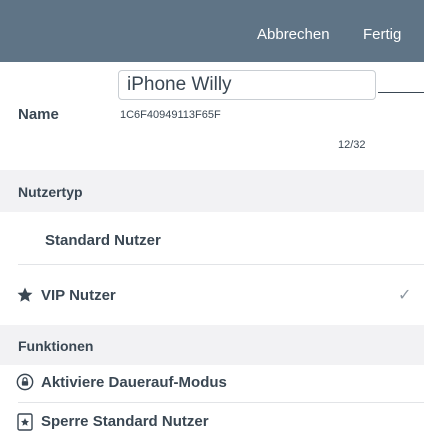 The image size is (424, 437). I want to click on functions-header-label: Funktionen, so click(56, 346).